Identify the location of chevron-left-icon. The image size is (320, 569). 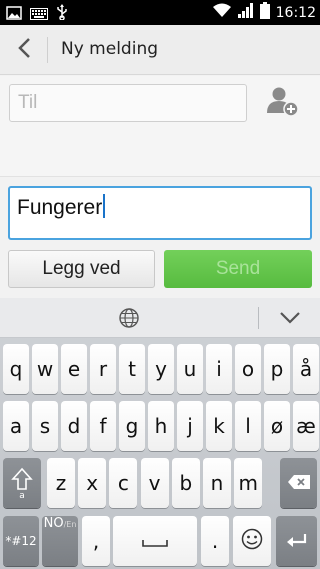
(24, 50).